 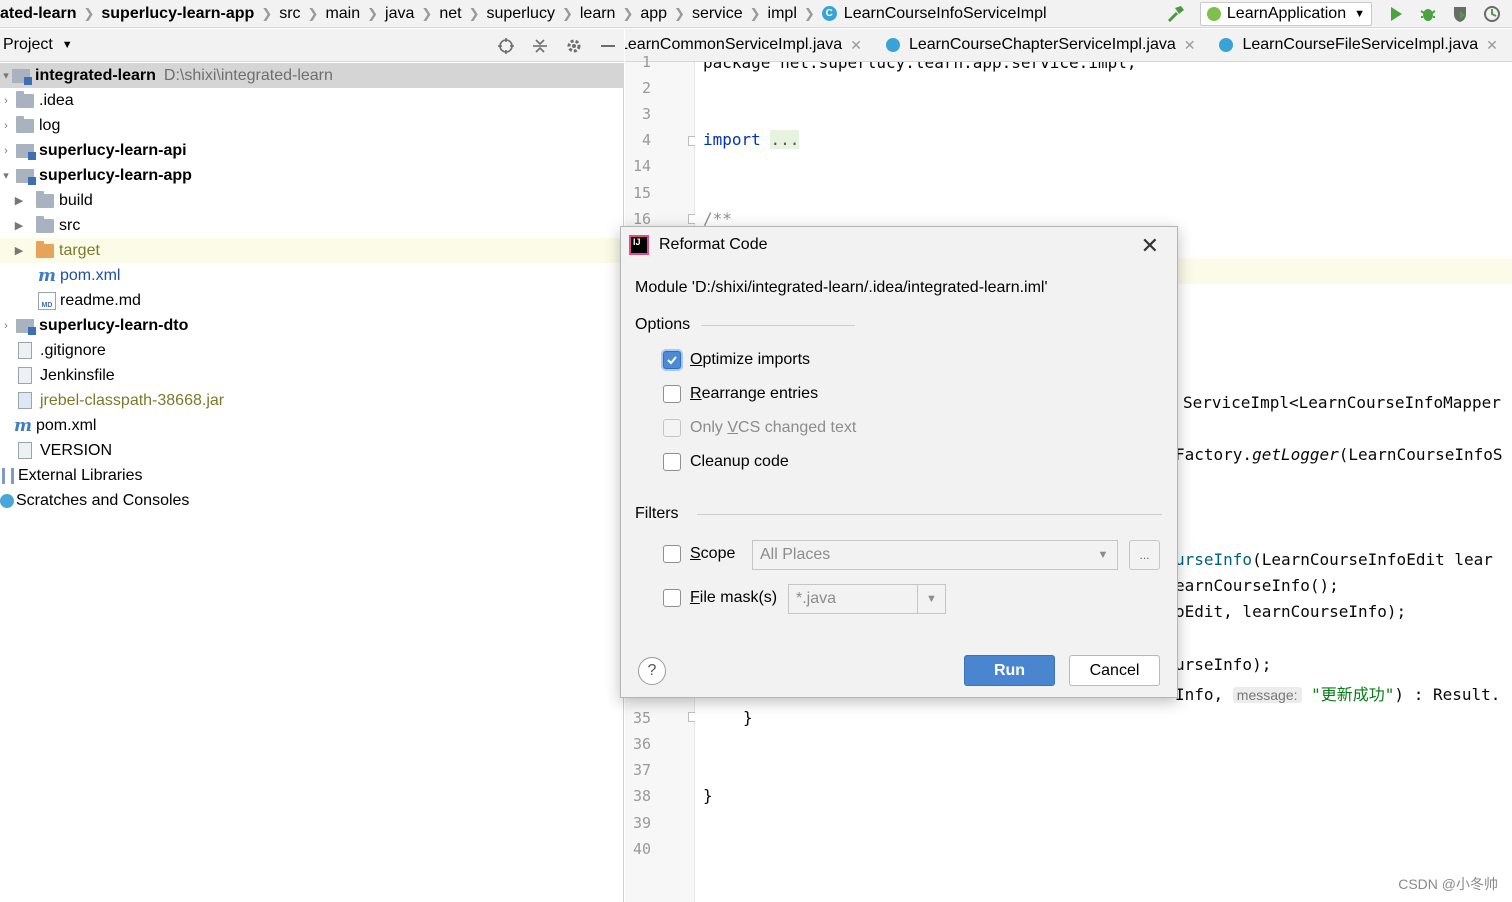 What do you see at coordinates (114, 325) in the screenshot?
I see `tree-item-label: superlucy-learn-dto` at bounding box center [114, 325].